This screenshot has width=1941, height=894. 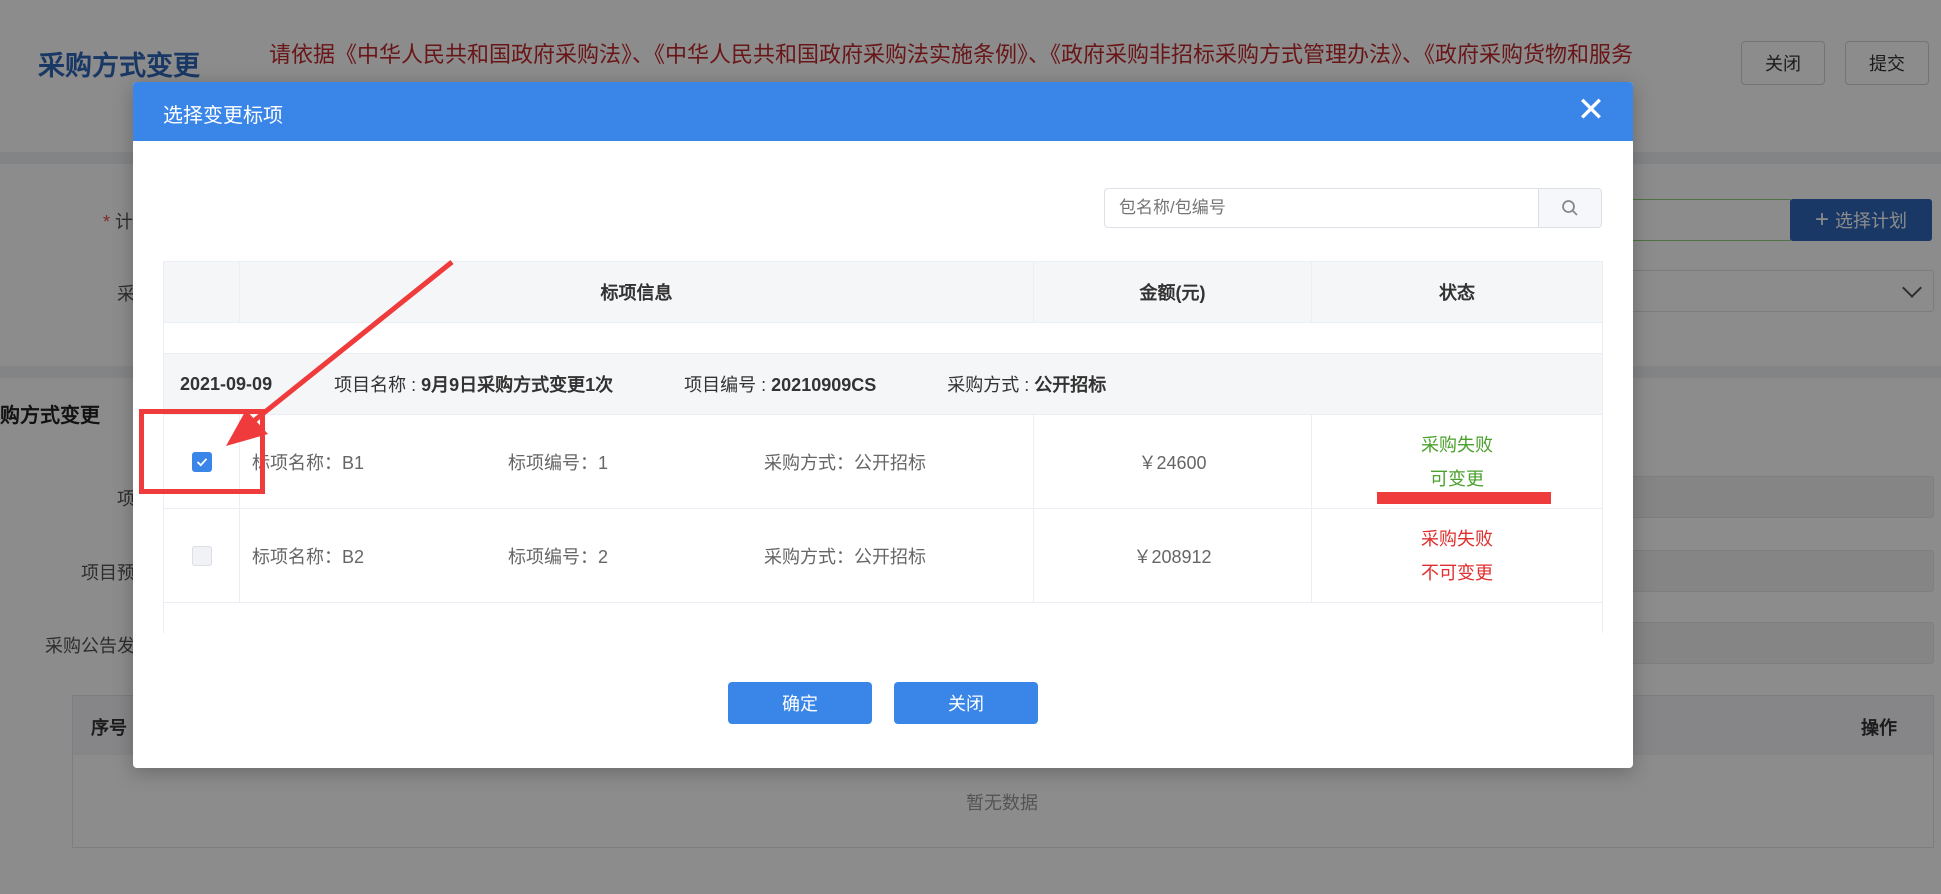 I want to click on modal-header: 选择变更标项 ✕, so click(x=883, y=111).